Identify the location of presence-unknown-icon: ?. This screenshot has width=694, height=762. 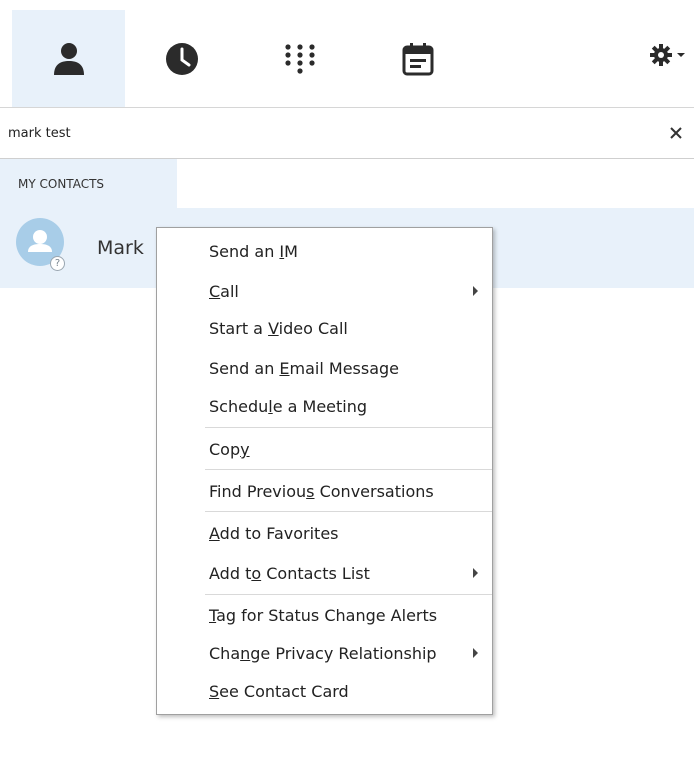
(57, 263).